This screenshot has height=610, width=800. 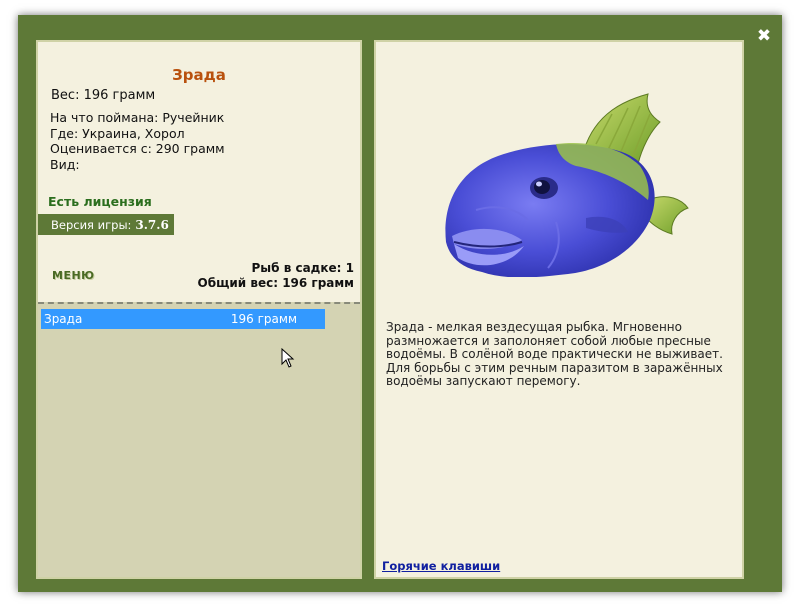 I want to click on fish-caught-on: На что поймана: Ручейник, so click(x=137, y=117).